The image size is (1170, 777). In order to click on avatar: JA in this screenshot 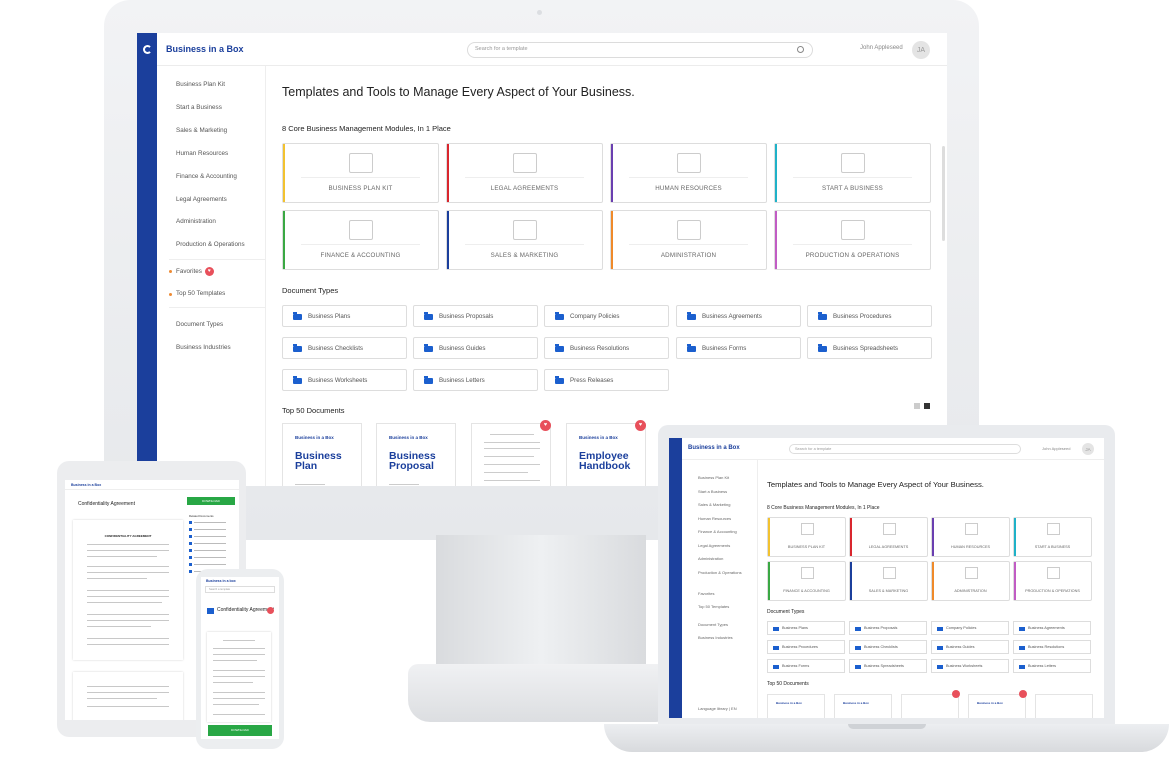, I will do `click(1088, 449)`.